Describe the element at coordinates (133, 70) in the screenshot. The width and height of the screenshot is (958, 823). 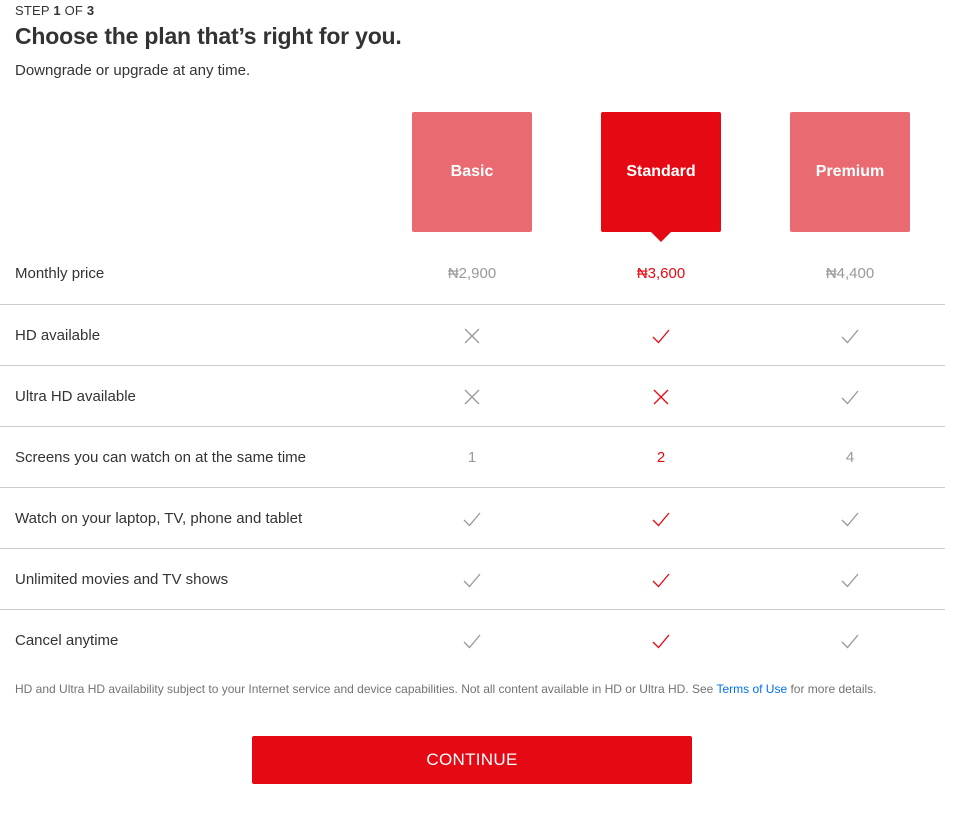
I see `page-subtitle: Downgrade or upgrade at any time.` at that location.